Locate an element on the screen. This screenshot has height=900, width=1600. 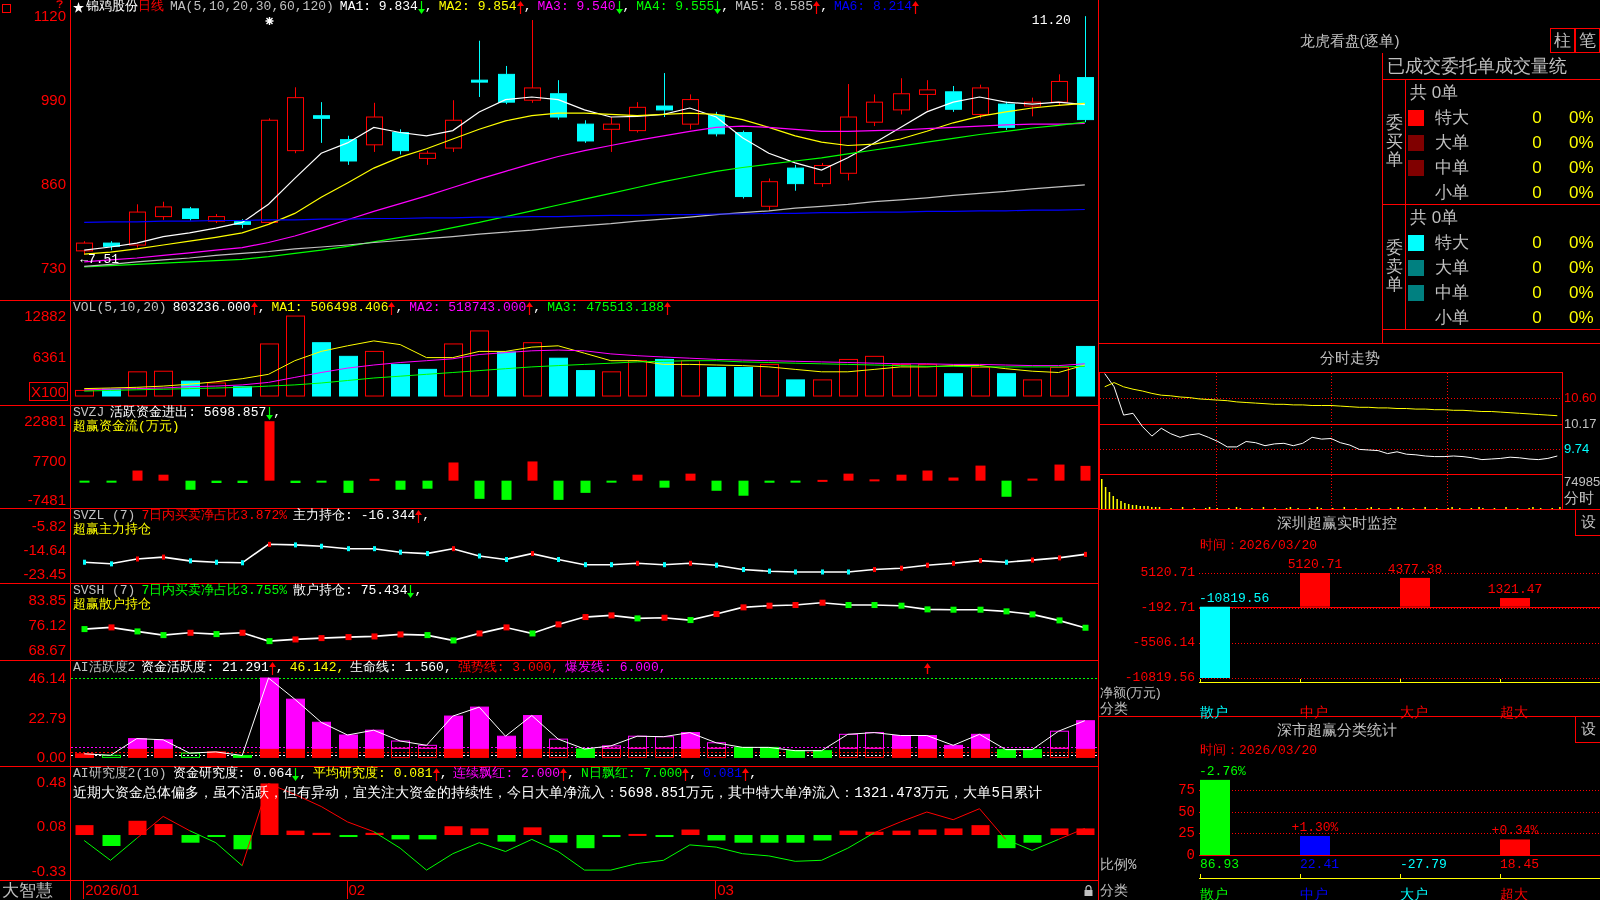
axis-tick-label: 730 is located at coordinates (53, 268).